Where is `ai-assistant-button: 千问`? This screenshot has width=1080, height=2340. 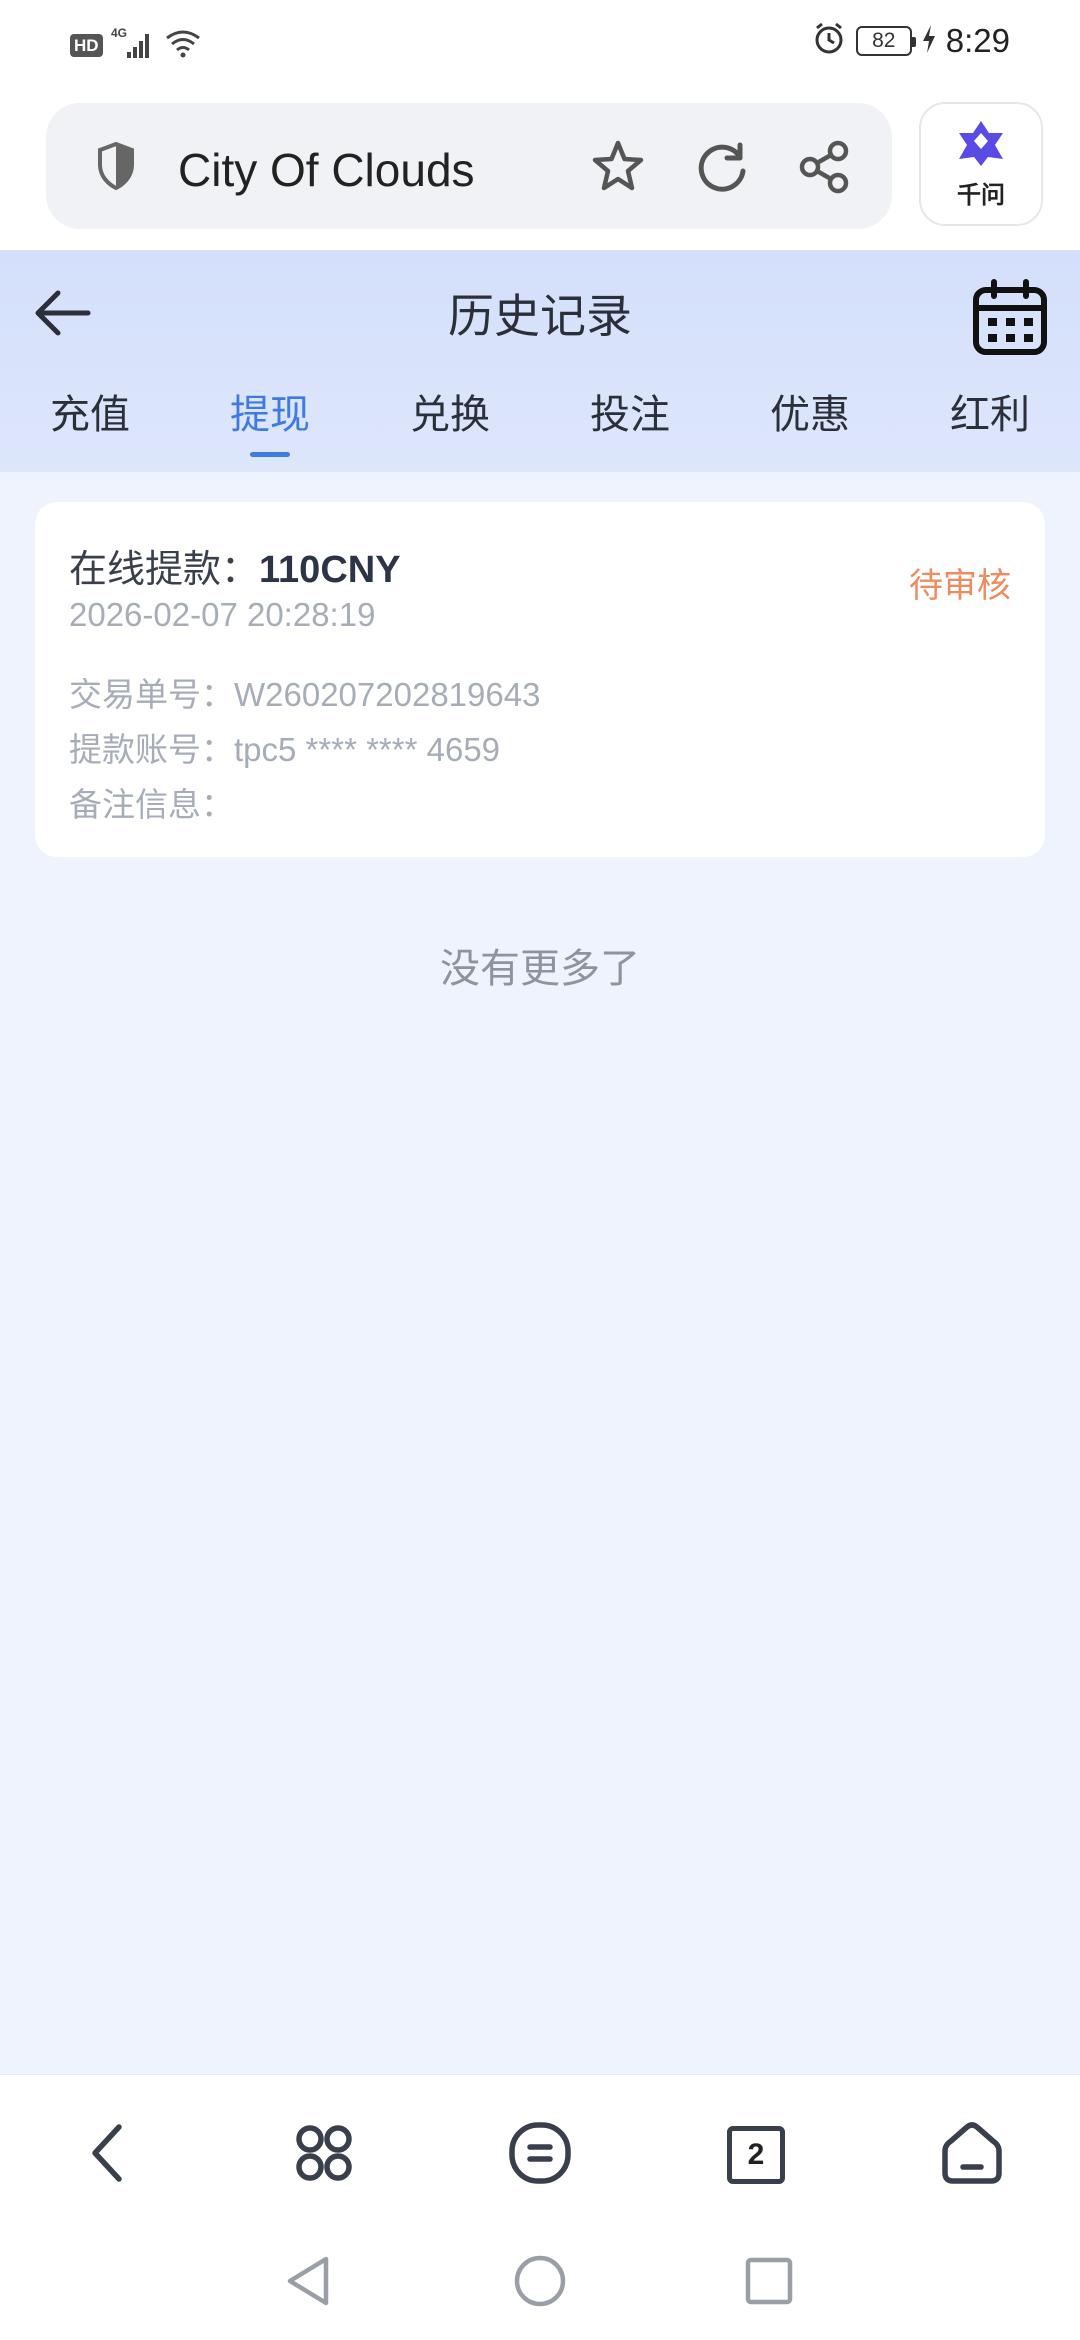 ai-assistant-button: 千问 is located at coordinates (981, 164).